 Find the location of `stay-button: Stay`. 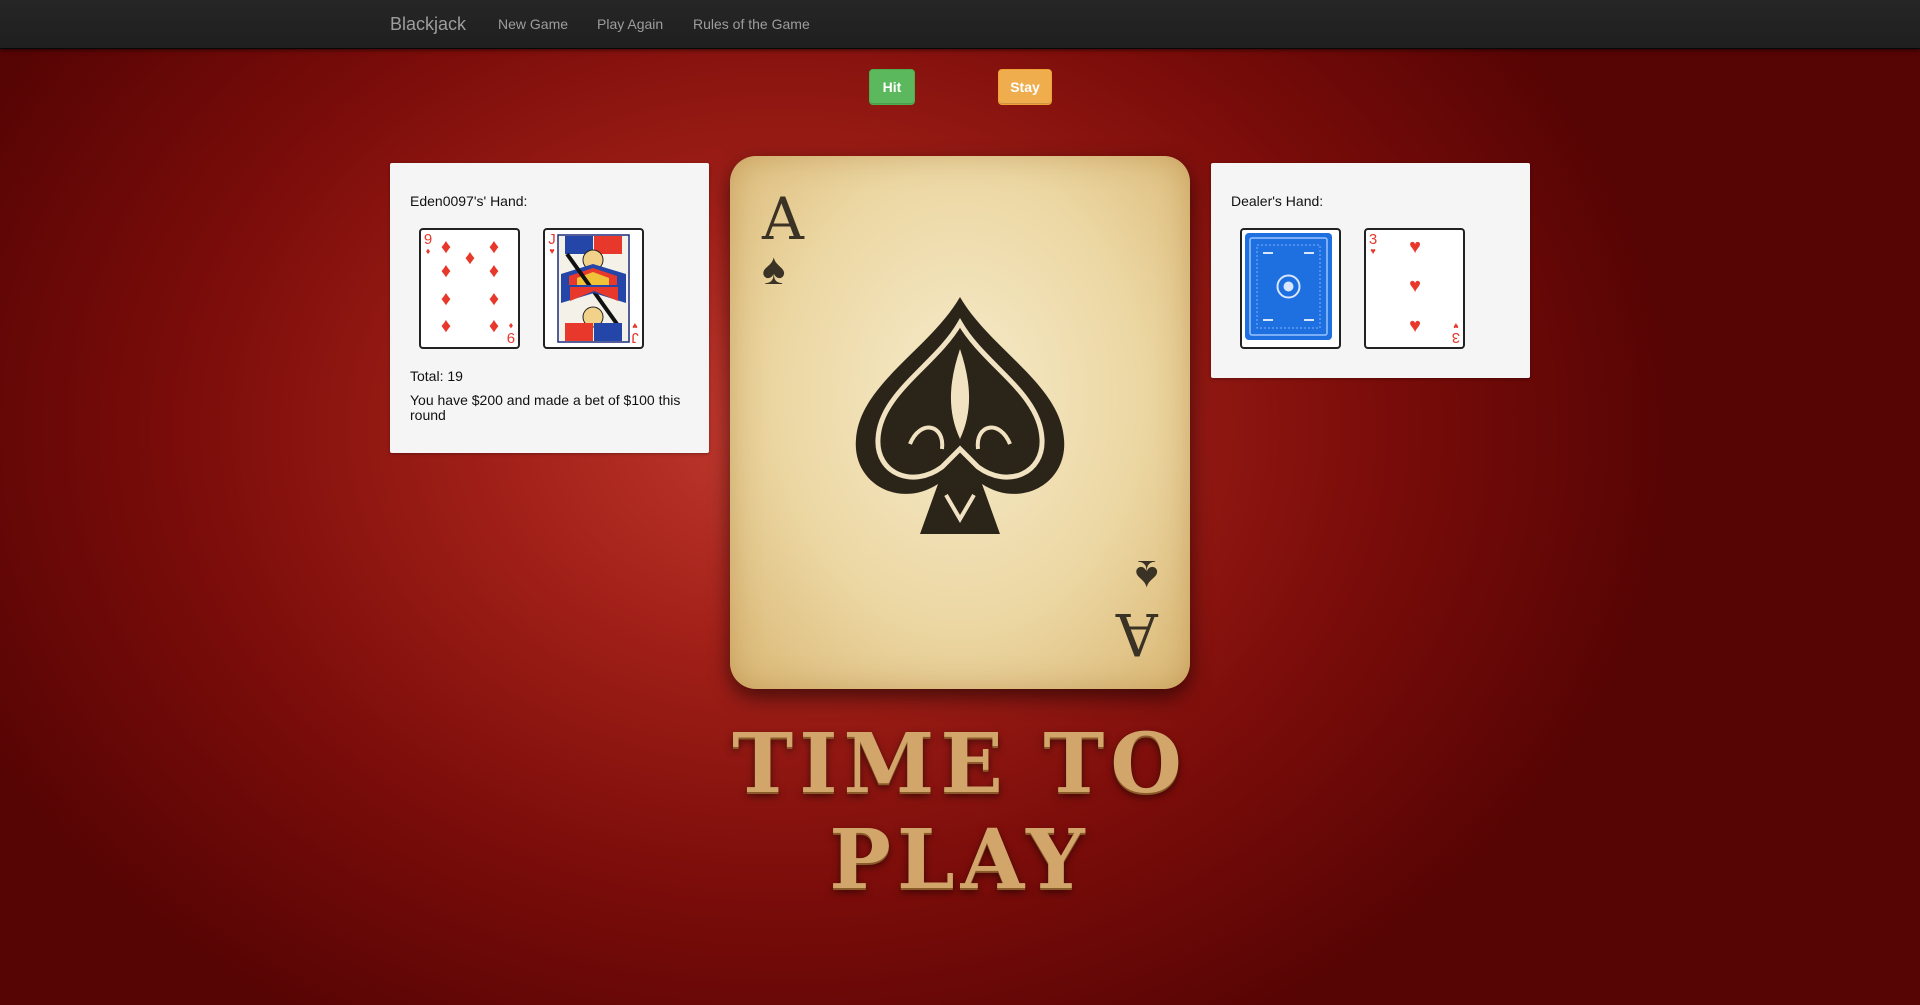

stay-button: Stay is located at coordinates (1025, 87).